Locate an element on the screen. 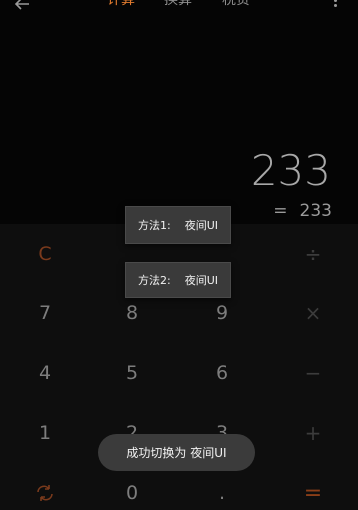 This screenshot has width=358, height=510. digit-1-button: 1 is located at coordinates (45, 433).